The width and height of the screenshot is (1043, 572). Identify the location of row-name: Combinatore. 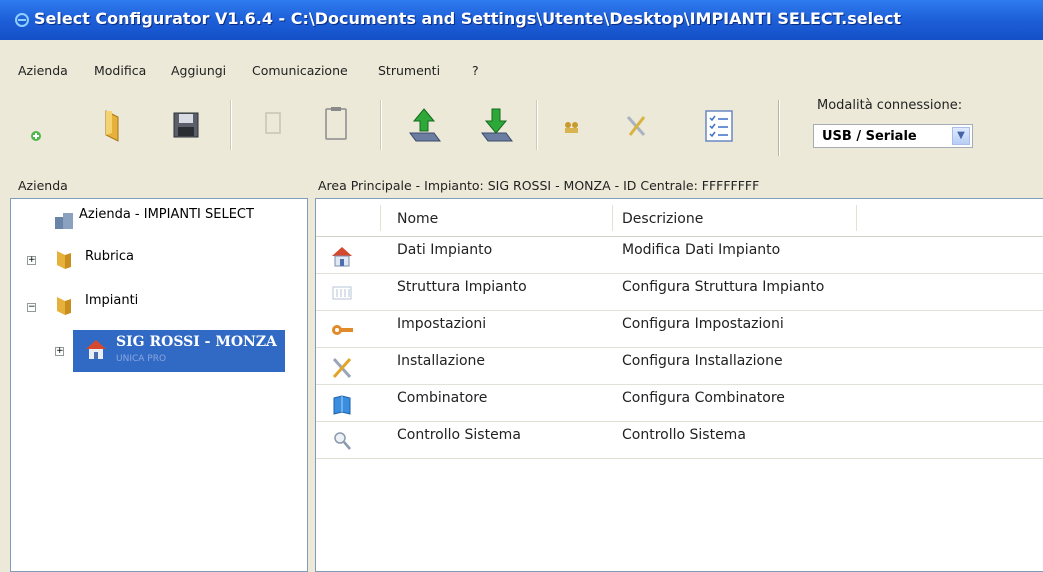
(442, 398).